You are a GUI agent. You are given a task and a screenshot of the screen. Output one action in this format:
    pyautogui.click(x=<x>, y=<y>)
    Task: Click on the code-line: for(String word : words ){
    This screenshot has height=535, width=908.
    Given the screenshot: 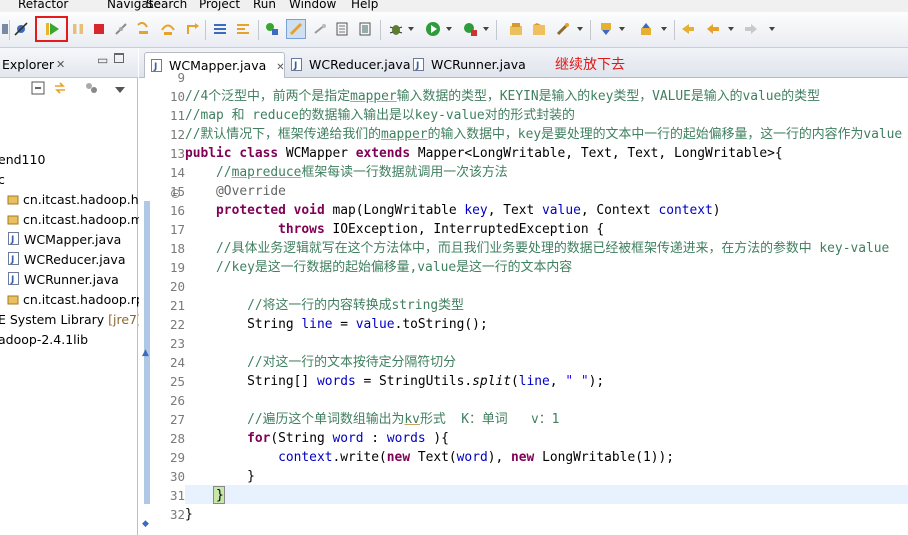 What is the action you would take?
    pyautogui.click(x=317, y=438)
    